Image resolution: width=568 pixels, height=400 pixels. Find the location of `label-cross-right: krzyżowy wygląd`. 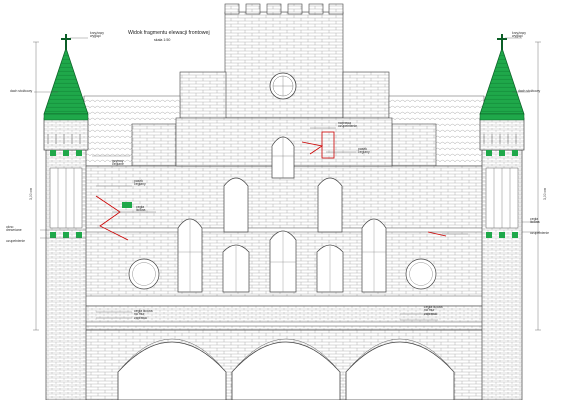

label-cross-right: krzyżowy wygląd is located at coordinates (519, 35).